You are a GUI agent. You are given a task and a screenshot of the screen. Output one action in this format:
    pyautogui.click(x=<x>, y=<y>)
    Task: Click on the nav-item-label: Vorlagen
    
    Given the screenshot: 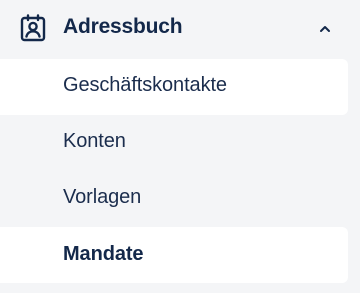 What is the action you would take?
    pyautogui.click(x=102, y=197)
    